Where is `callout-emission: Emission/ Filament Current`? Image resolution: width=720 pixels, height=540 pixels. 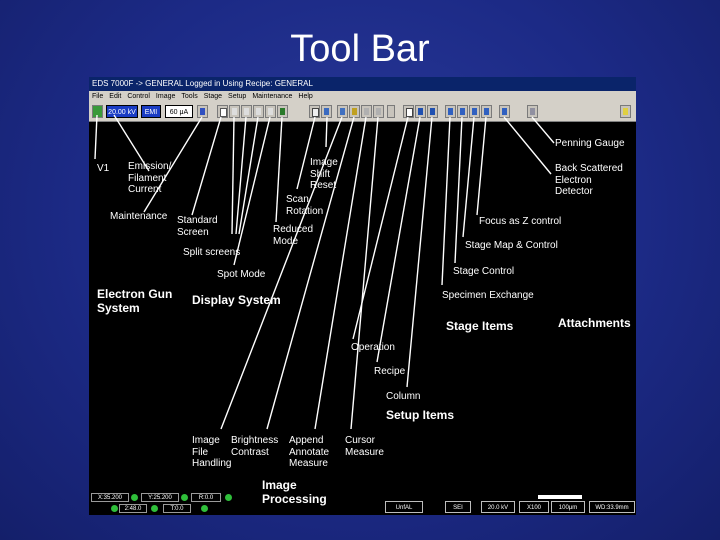 callout-emission: Emission/ Filament Current is located at coordinates (150, 178).